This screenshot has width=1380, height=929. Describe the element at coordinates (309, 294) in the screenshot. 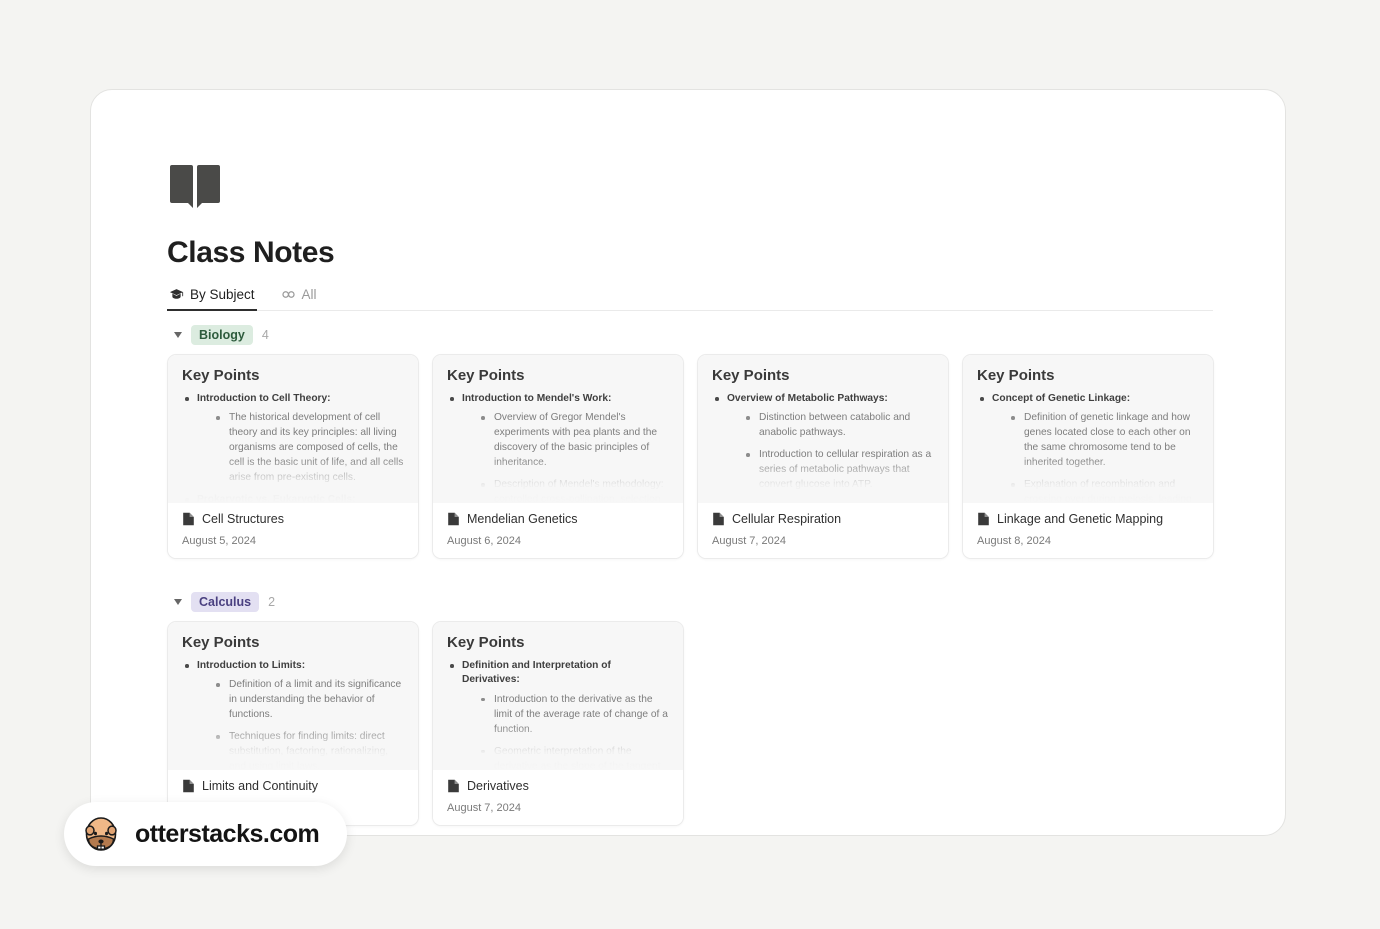

I see `tab-all-label: All` at that location.